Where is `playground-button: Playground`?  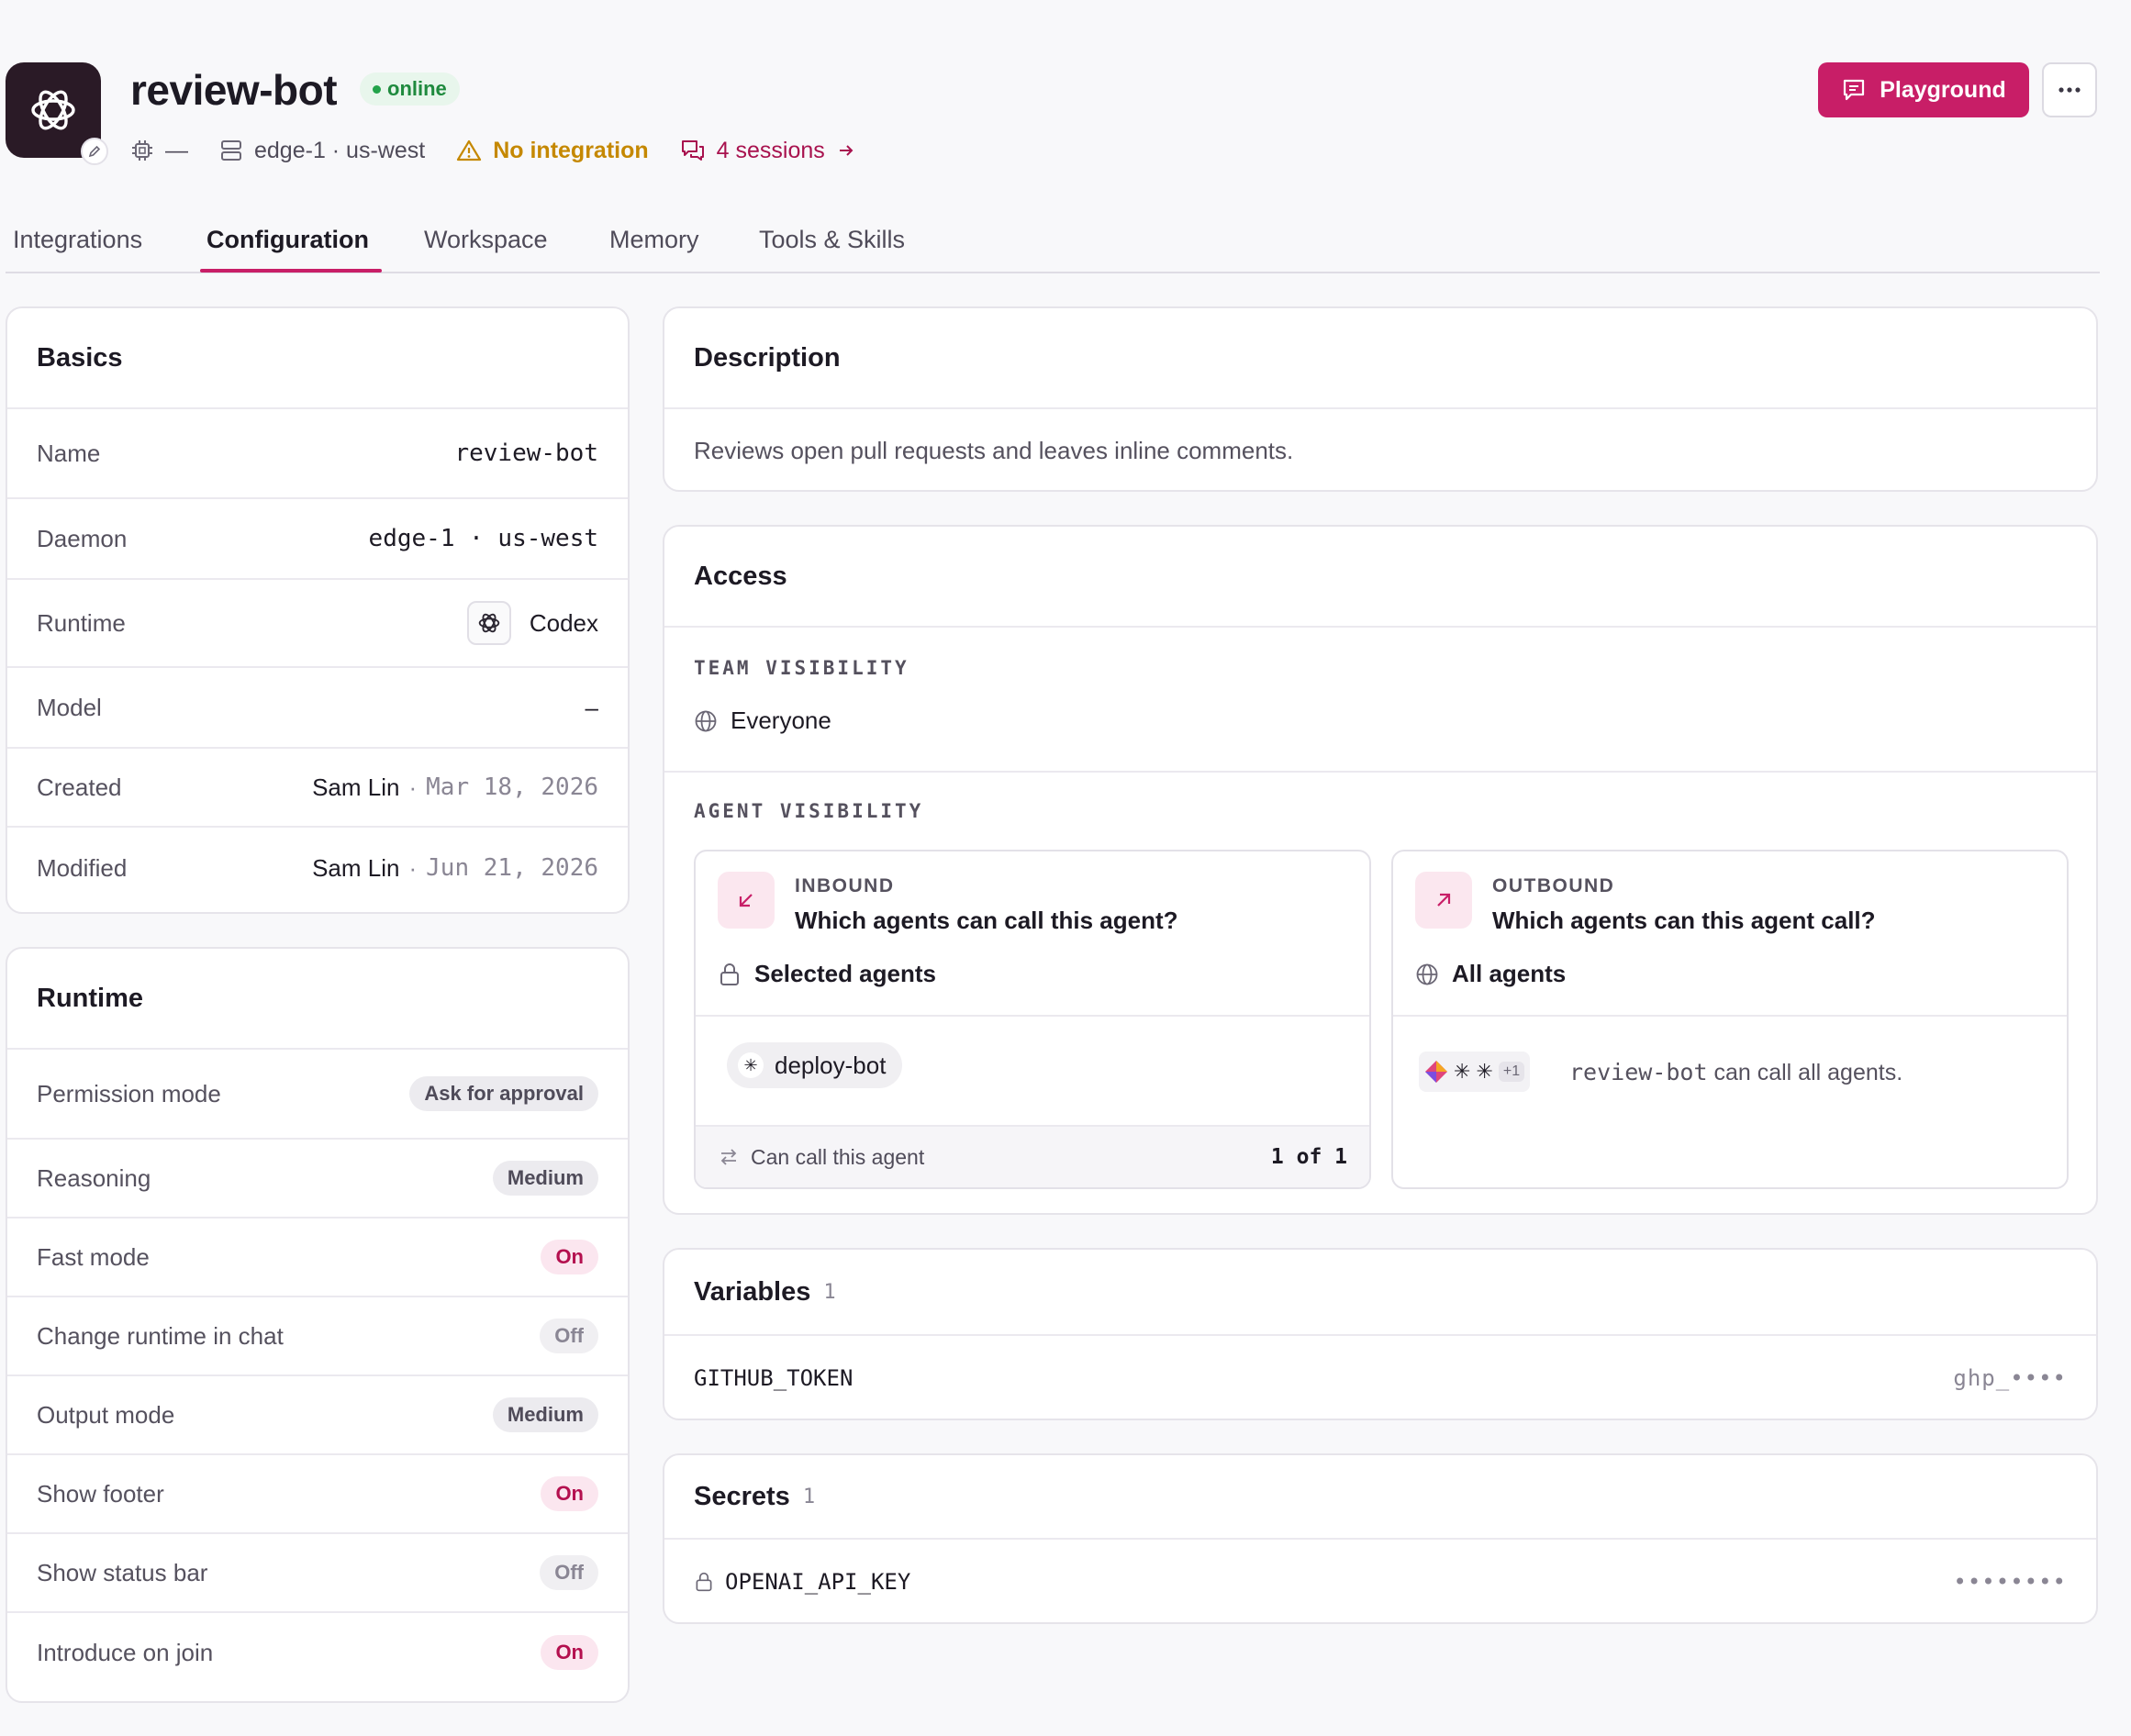
playground-button: Playground is located at coordinates (1923, 89).